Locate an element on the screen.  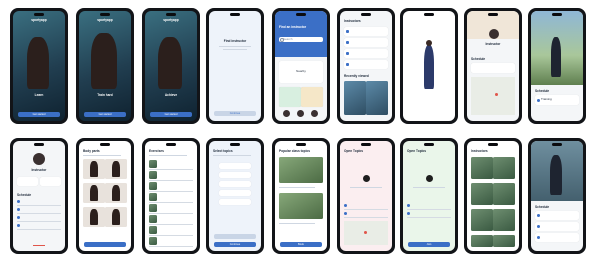
schedule-card: Training is located at coordinates (557, 100).